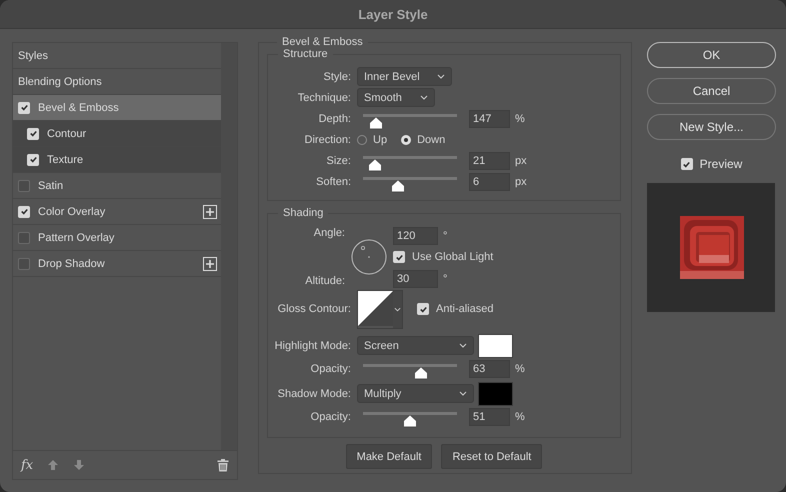 This screenshot has width=786, height=492. I want to click on field-label: Angle:, so click(329, 233).